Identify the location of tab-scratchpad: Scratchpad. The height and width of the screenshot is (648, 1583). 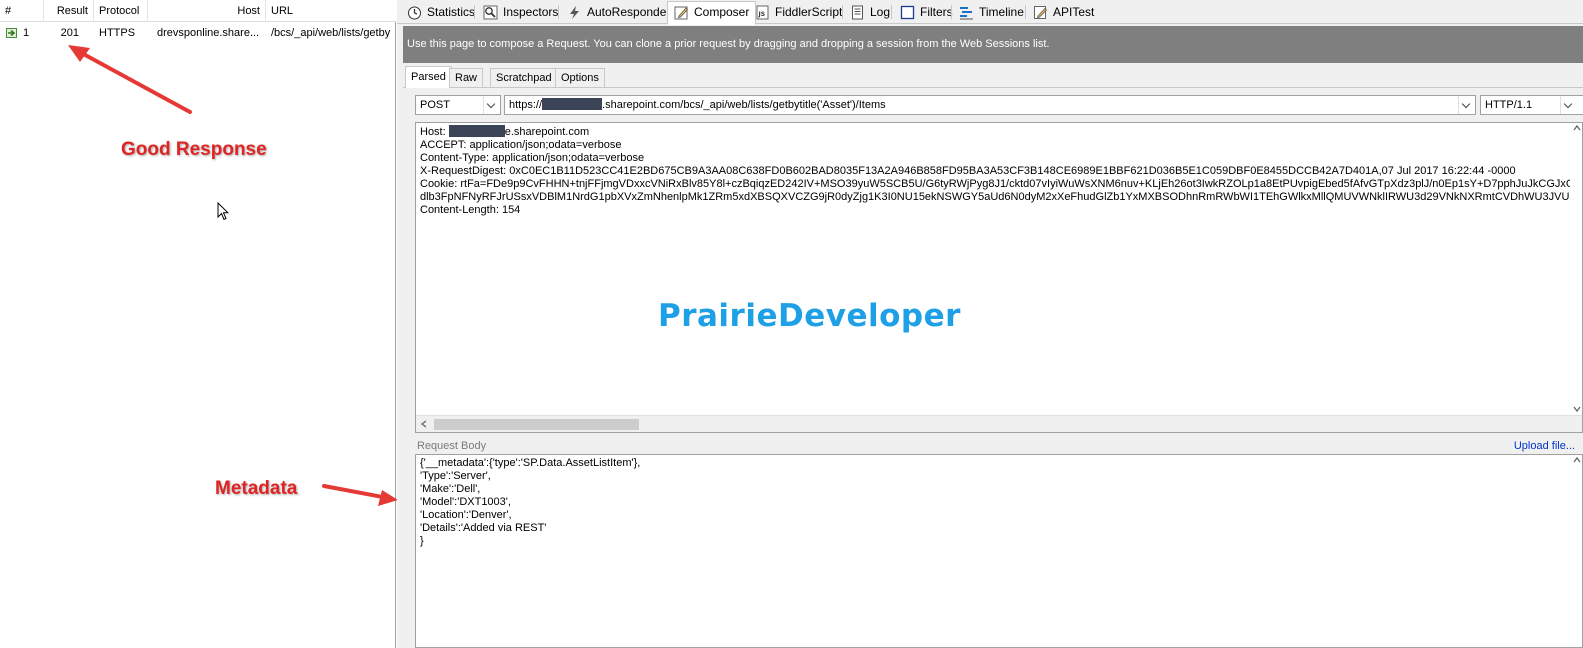
(524, 78).